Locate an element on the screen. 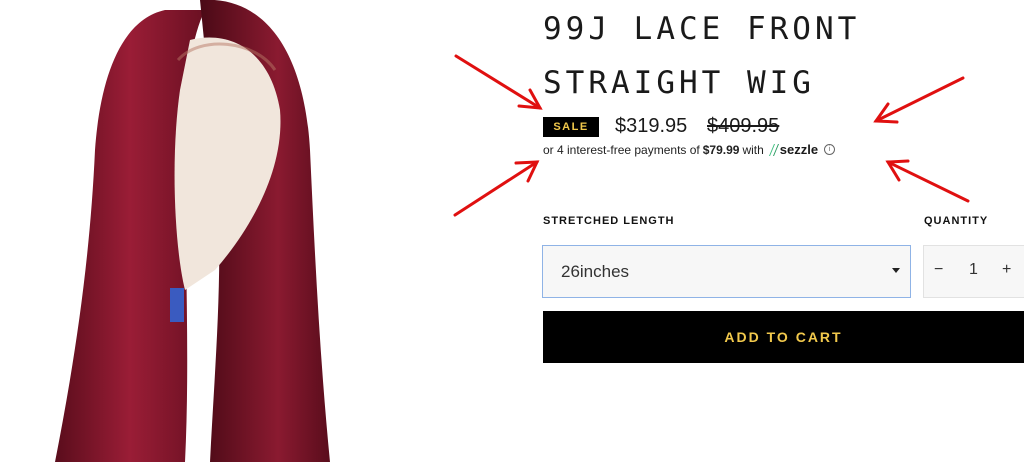  quantity-stepper: − 1 + is located at coordinates (973, 271).